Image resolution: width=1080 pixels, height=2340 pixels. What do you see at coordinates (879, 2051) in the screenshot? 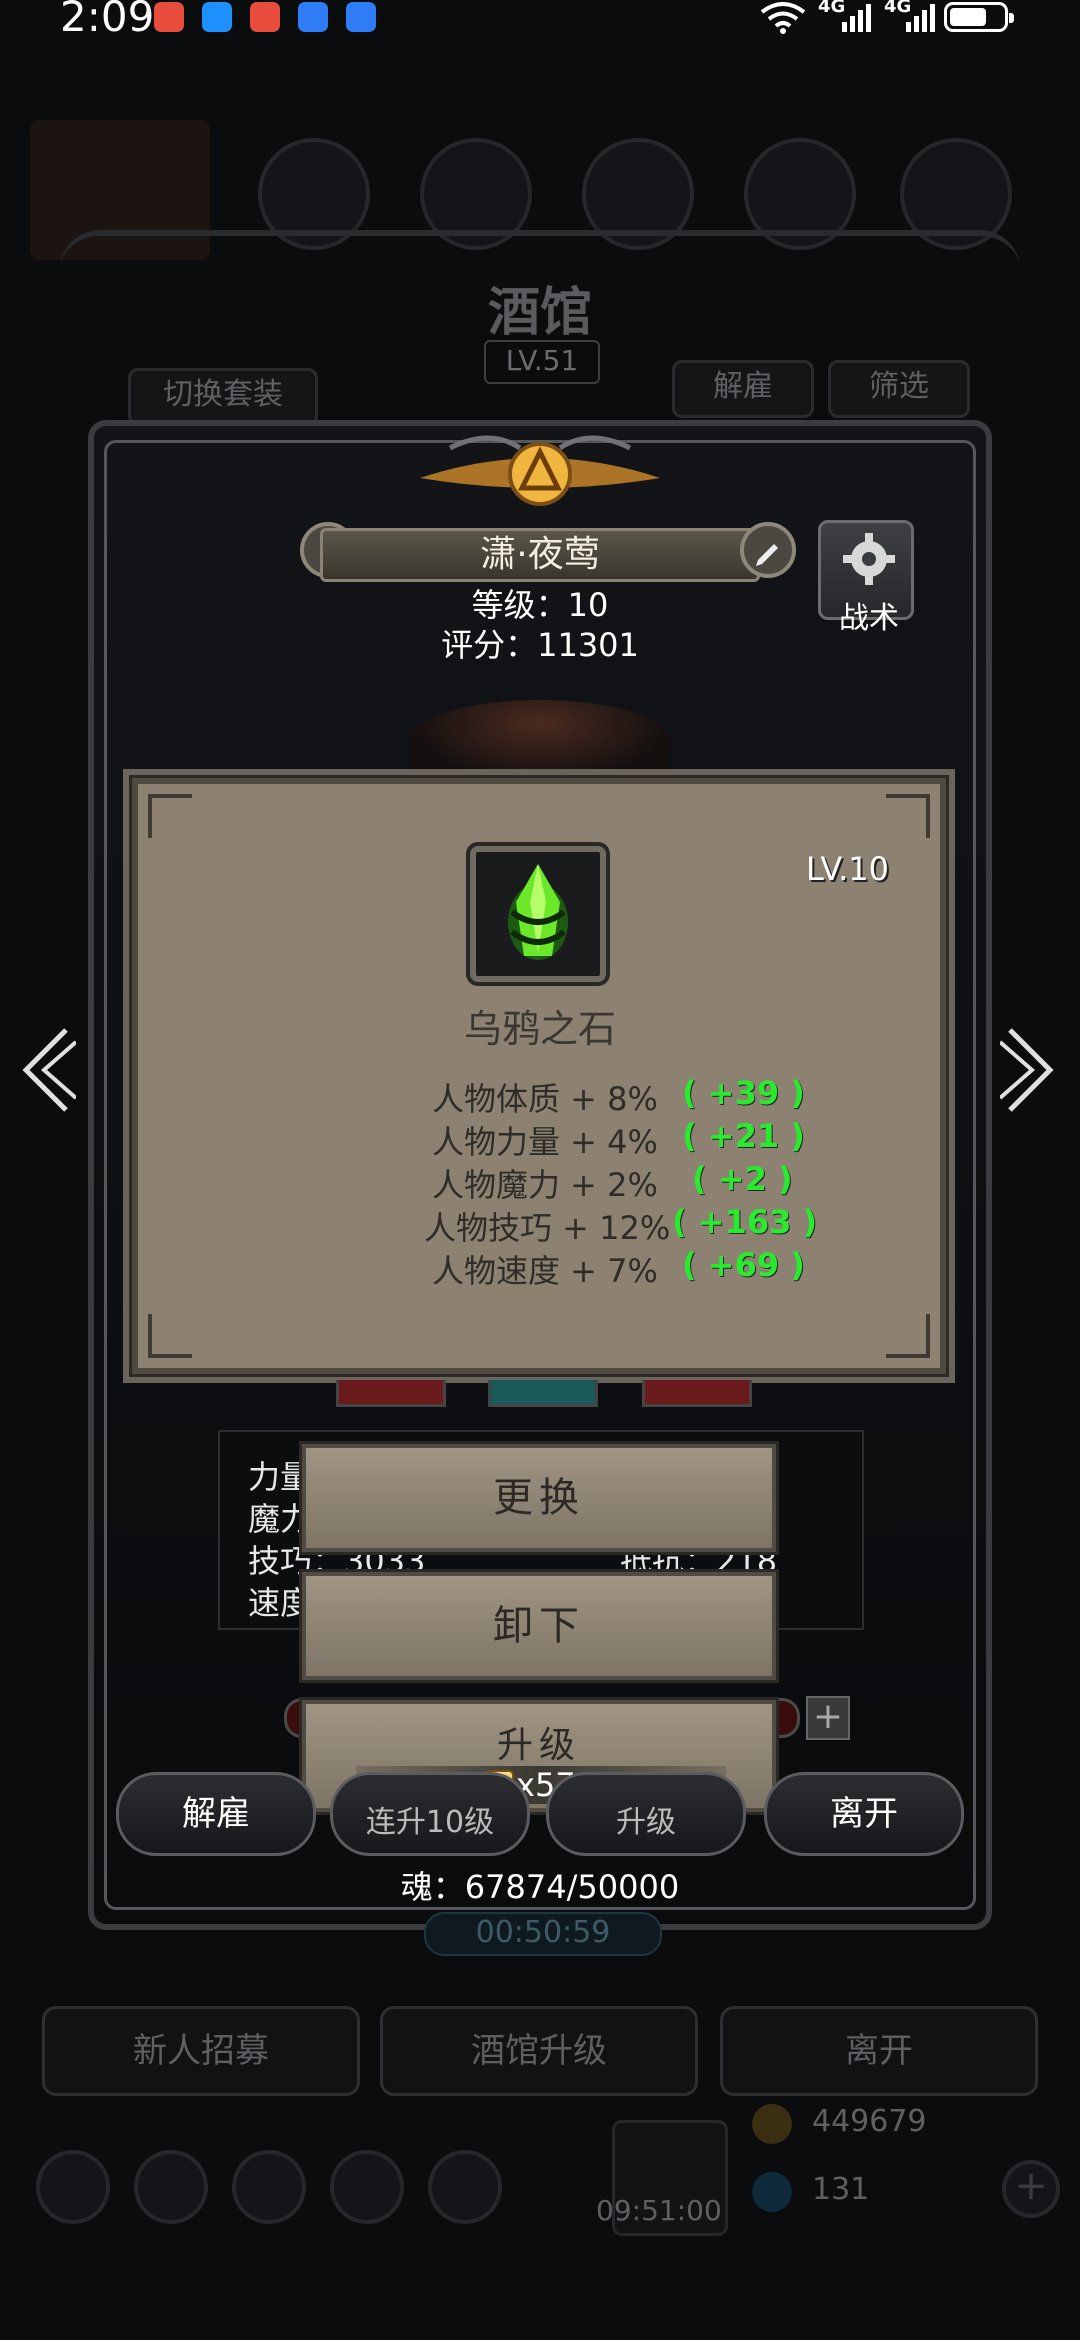
I see `leave-tavern-button: 离开` at bounding box center [879, 2051].